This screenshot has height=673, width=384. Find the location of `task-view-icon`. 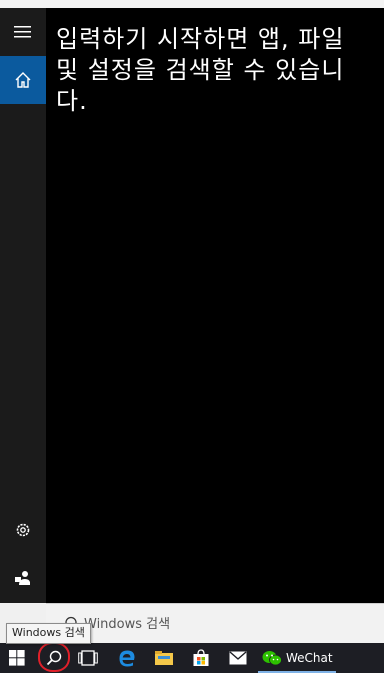

task-view-icon is located at coordinates (88, 658).